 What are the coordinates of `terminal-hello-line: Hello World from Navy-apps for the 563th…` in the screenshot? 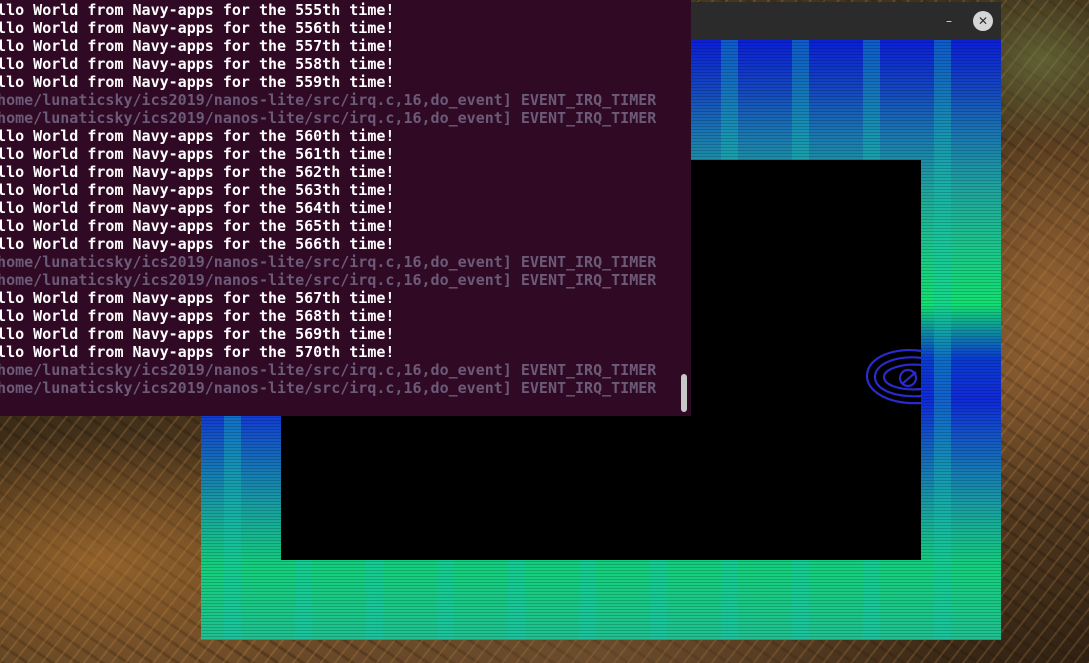 It's located at (197, 190).